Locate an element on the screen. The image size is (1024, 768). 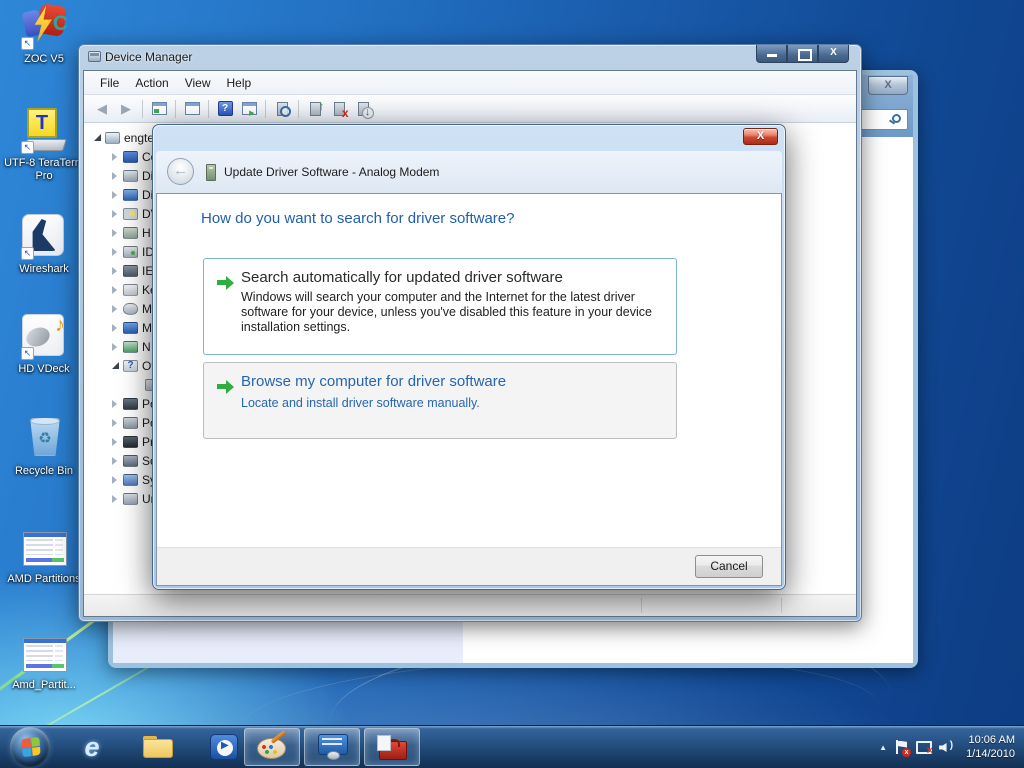
forward-icon: ▶ is located at coordinates (126, 109).